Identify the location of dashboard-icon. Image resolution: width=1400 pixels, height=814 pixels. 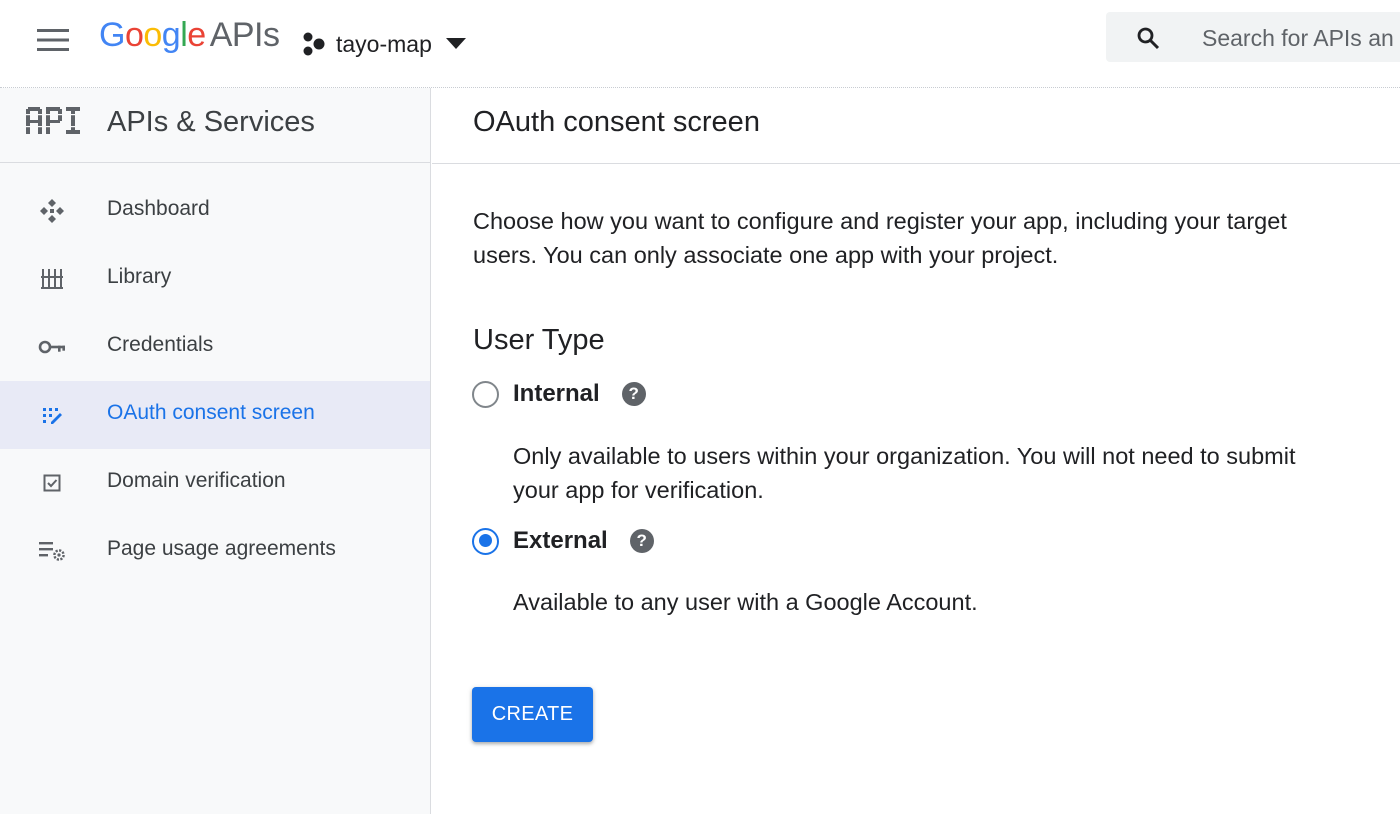
(52, 211).